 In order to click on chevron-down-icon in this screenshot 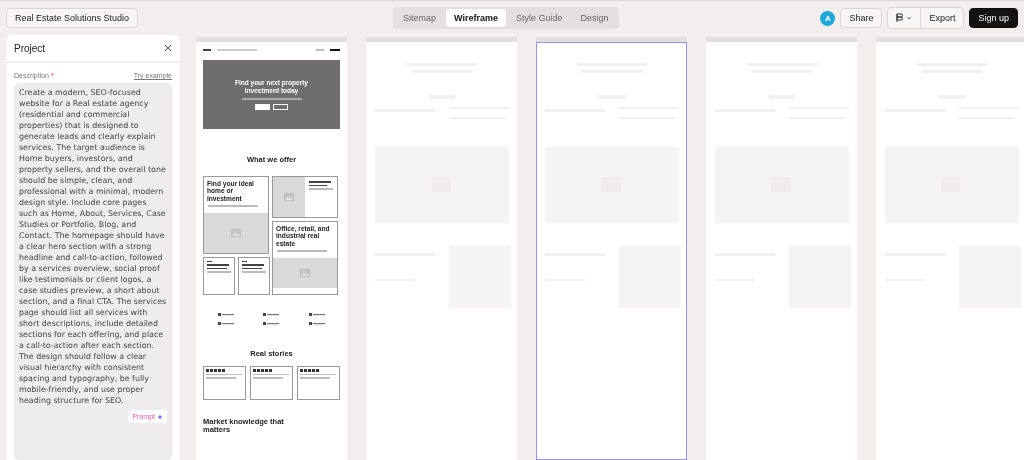, I will do `click(909, 18)`.